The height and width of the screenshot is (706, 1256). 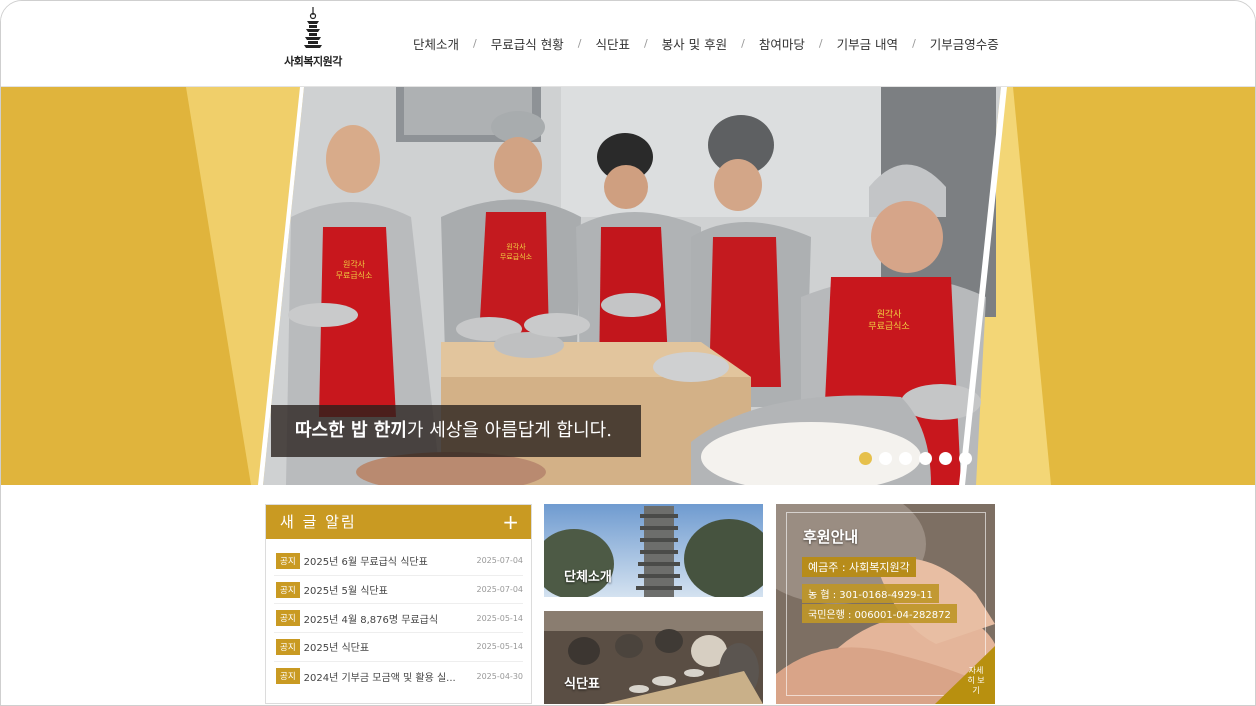 What do you see at coordinates (313, 61) in the screenshot?
I see `logo-text: 사회복지원각` at bounding box center [313, 61].